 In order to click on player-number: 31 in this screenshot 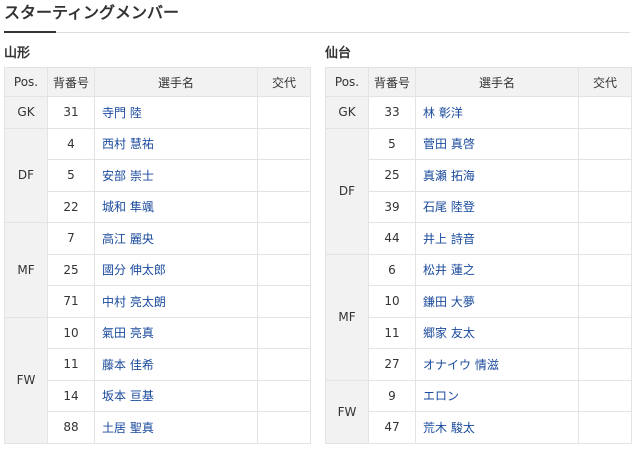, I will do `click(71, 112)`.